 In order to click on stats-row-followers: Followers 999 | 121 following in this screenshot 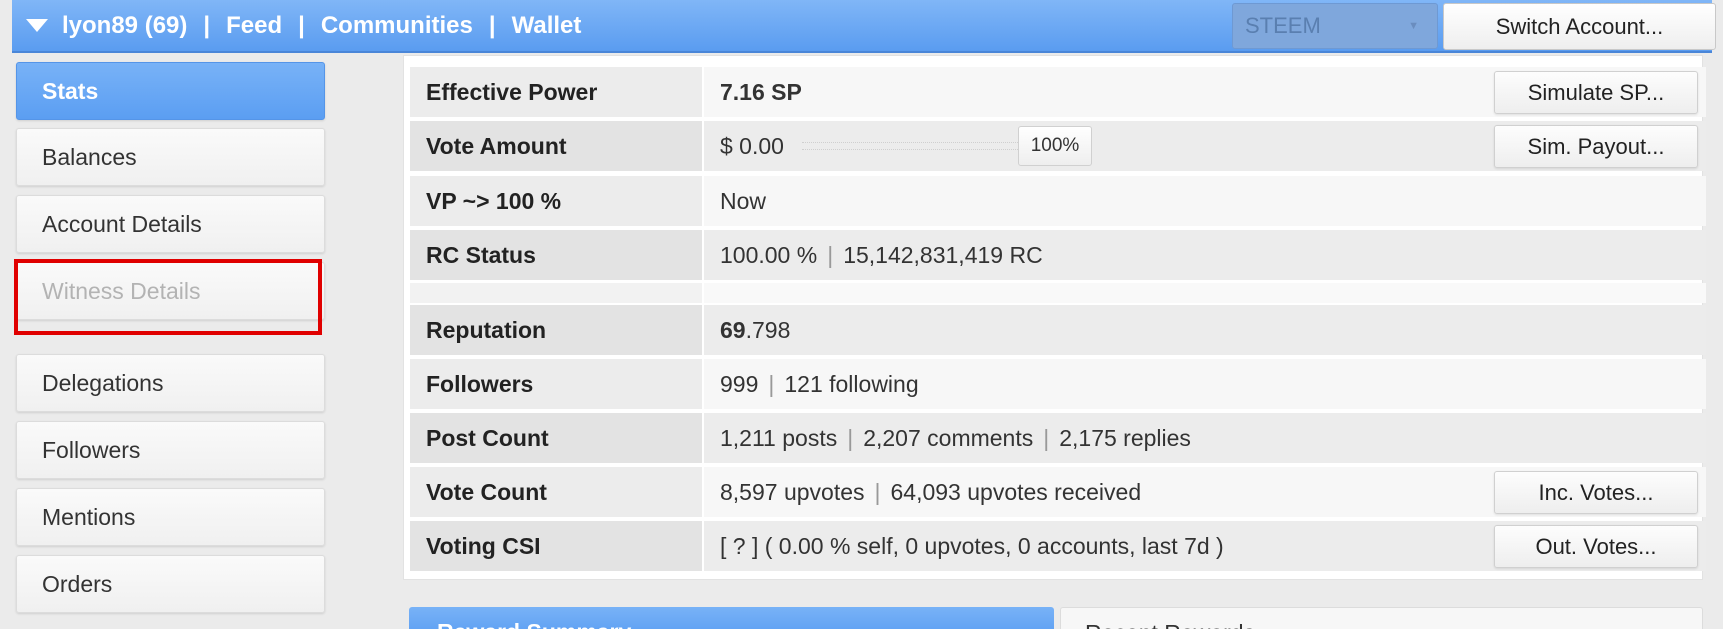, I will do `click(1058, 384)`.